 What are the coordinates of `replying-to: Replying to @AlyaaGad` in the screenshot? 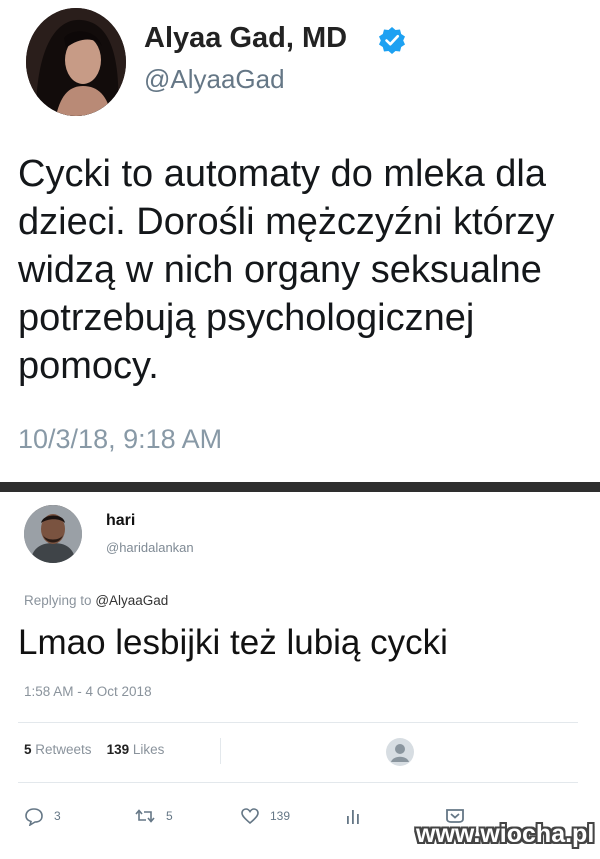 It's located at (96, 600).